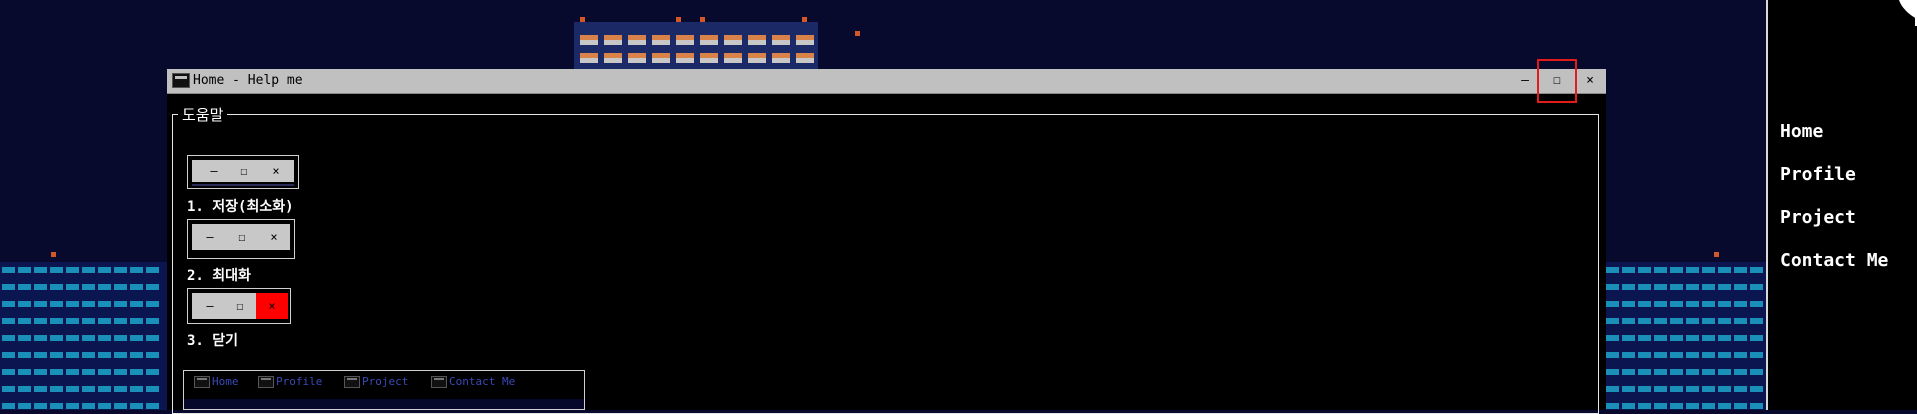 Image resolution: width=1917 pixels, height=414 pixels. I want to click on sidebar-item-project: Project, so click(1818, 217).